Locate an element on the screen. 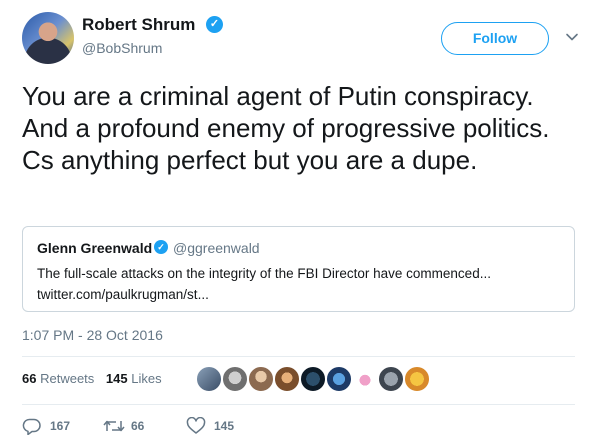  likes-label: Likes is located at coordinates (146, 378).